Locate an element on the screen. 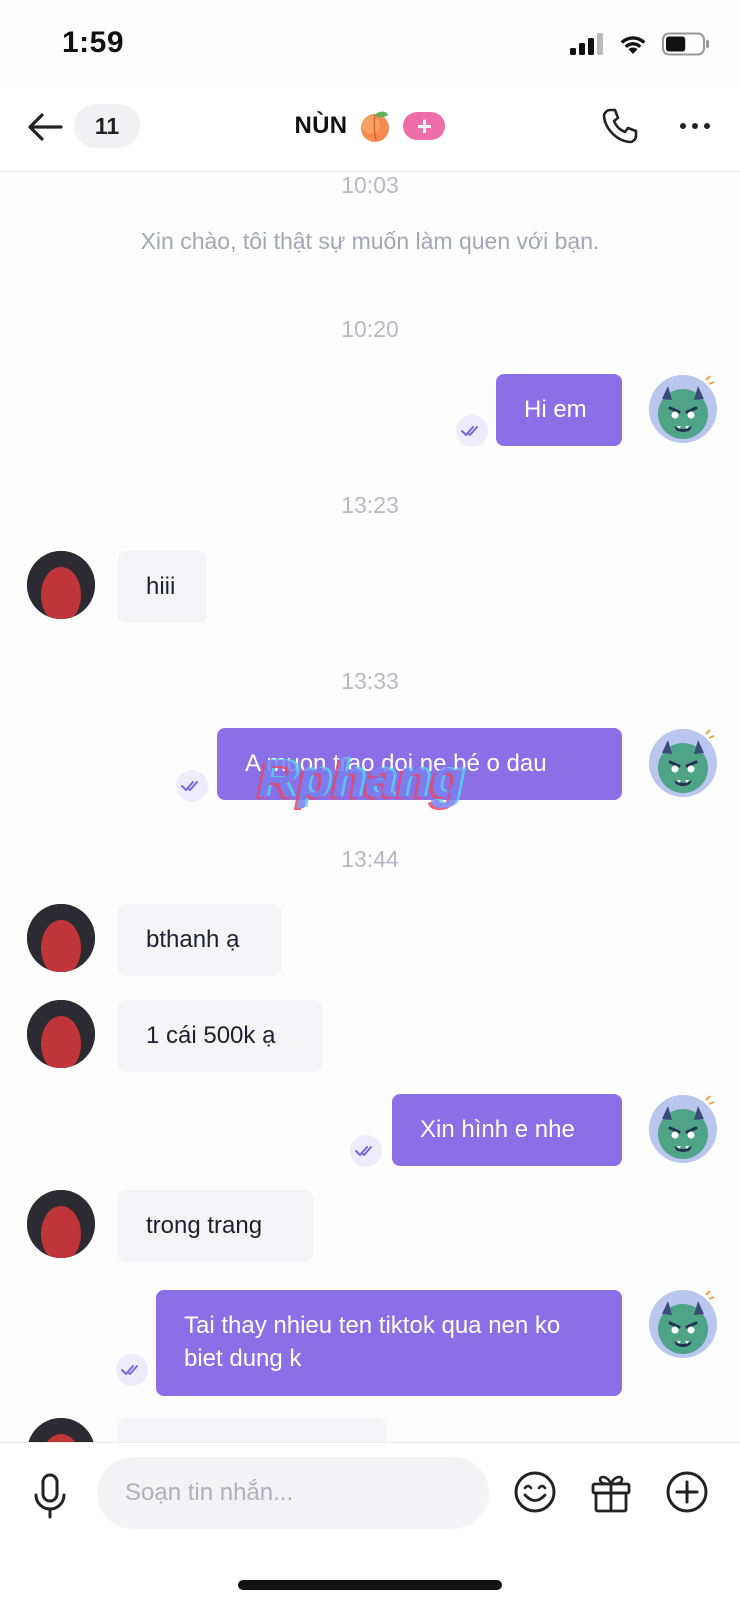 Image resolution: width=740 pixels, height=1600 pixels. status-bar: 1:59 is located at coordinates (370, 45).